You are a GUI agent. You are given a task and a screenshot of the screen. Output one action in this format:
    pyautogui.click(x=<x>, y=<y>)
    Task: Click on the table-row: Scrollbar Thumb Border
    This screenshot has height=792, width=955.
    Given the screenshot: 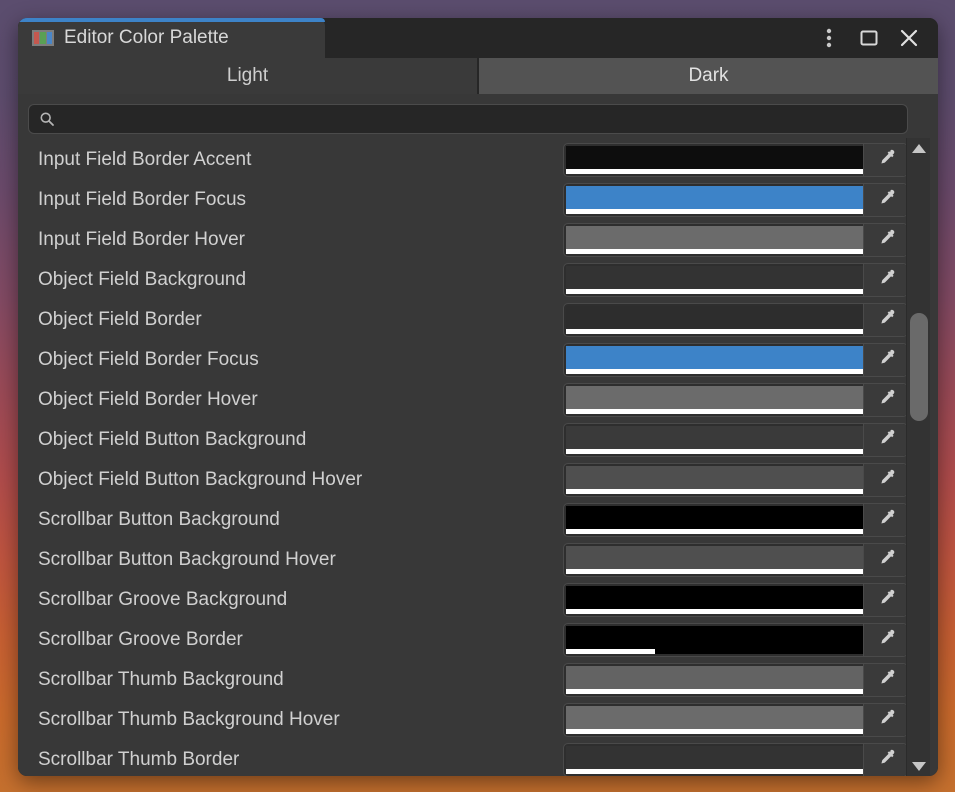 What is the action you would take?
    pyautogui.click(x=467, y=758)
    